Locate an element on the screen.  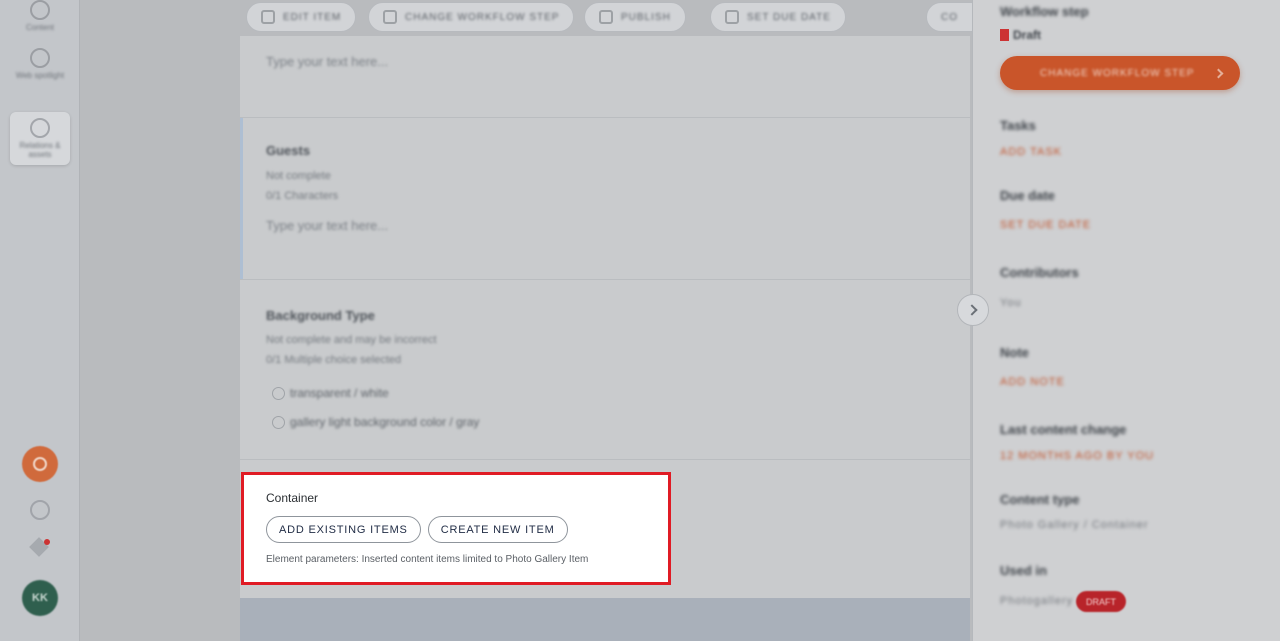
calendar-icon is located at coordinates (732, 17).